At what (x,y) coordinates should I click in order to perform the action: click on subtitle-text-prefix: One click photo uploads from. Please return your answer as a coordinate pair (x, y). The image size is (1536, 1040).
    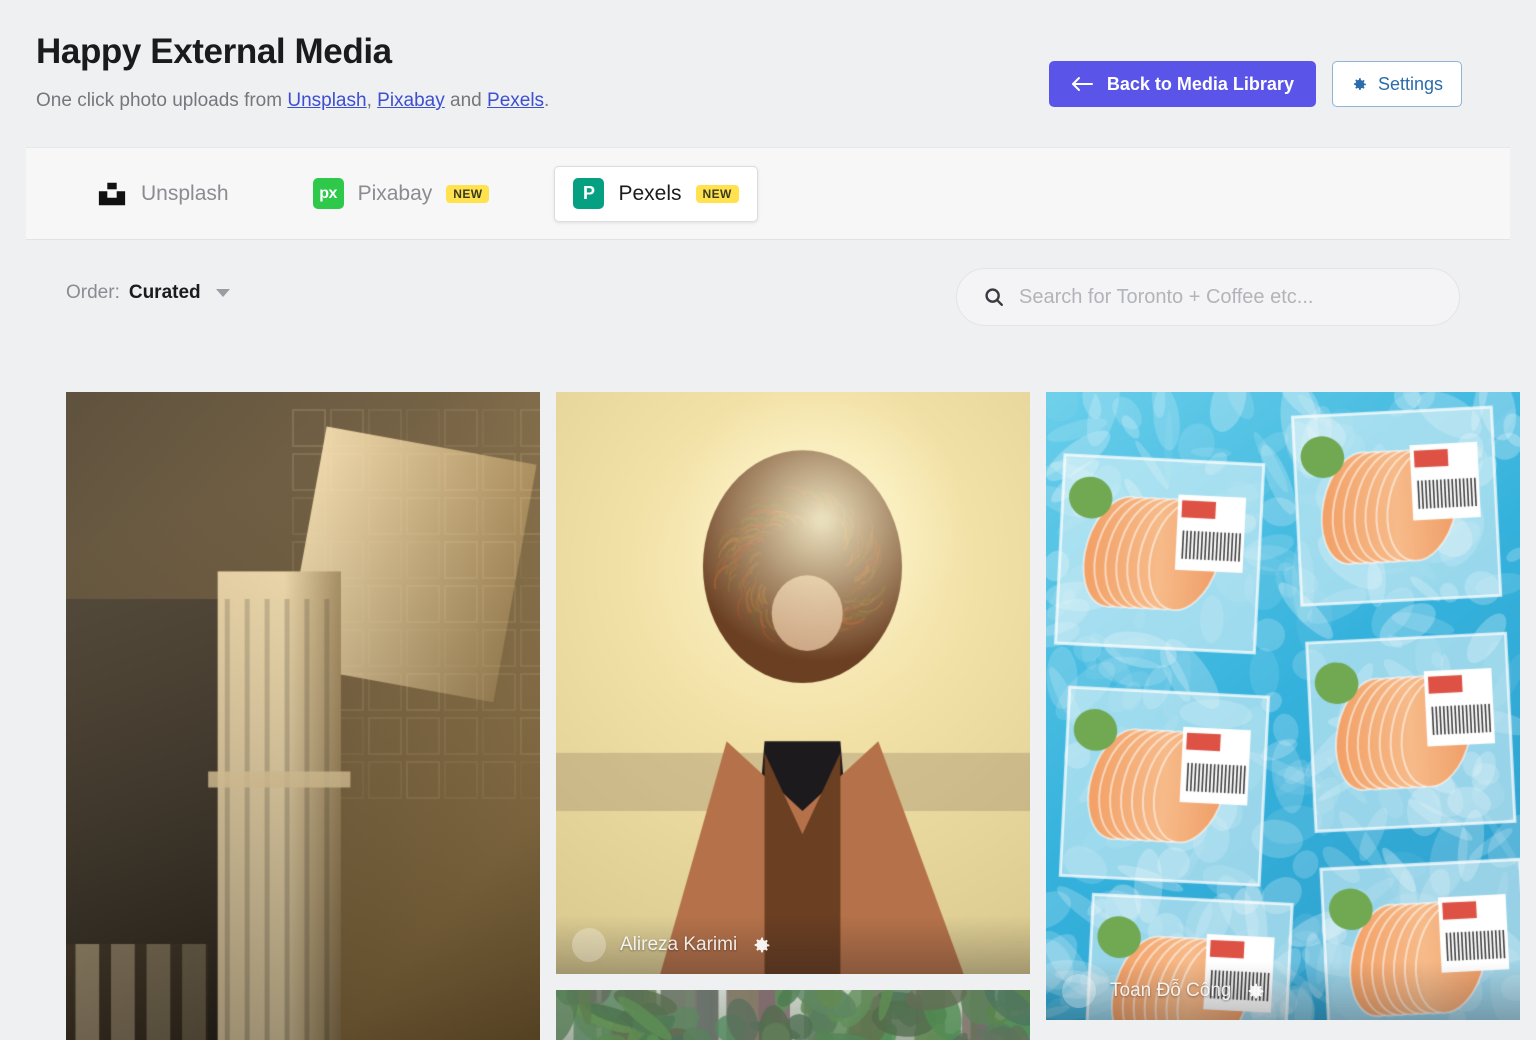
    Looking at the image, I should click on (162, 100).